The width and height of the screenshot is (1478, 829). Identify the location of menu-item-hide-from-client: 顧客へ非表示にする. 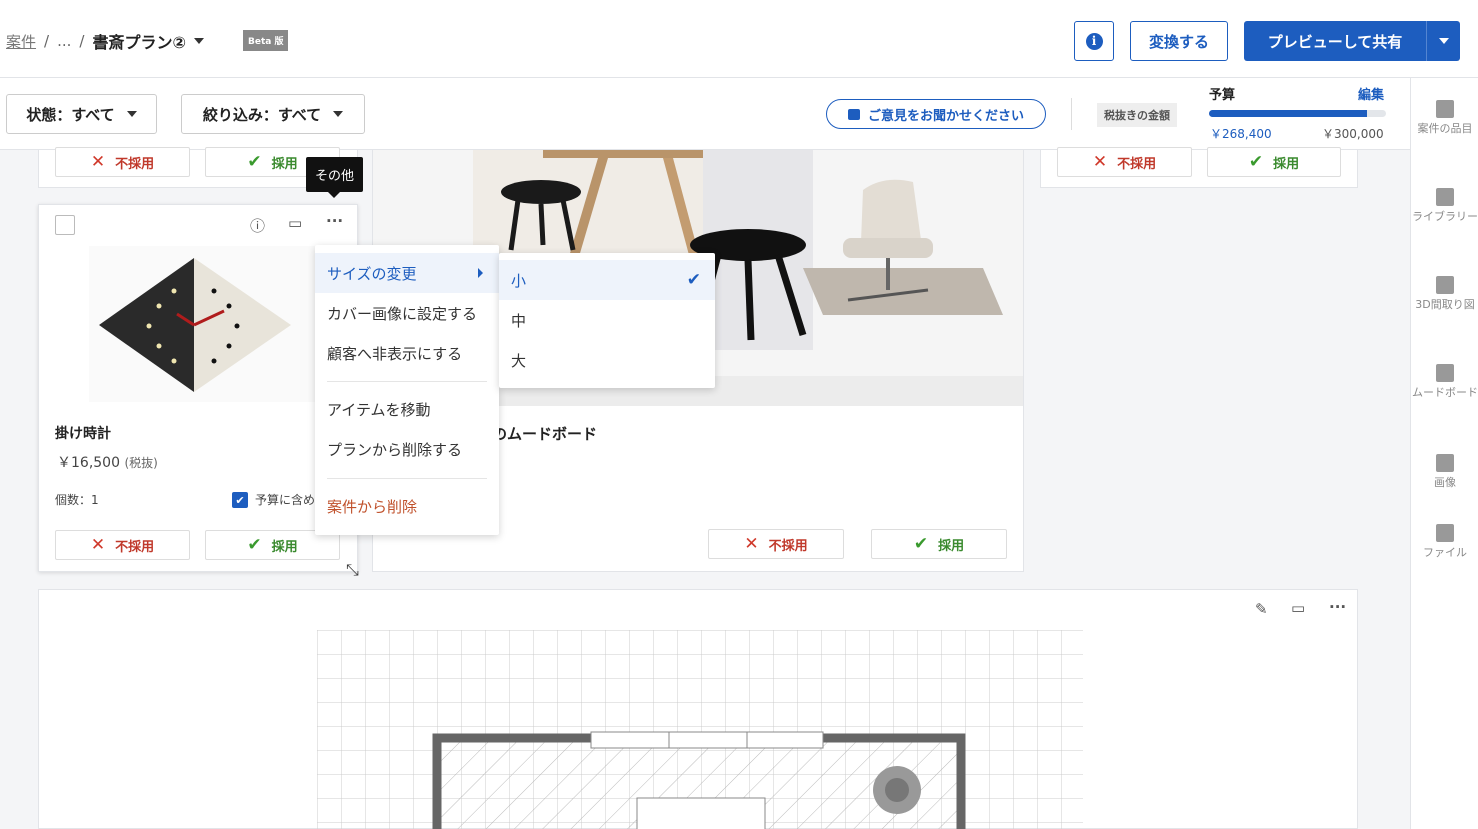
(407, 353).